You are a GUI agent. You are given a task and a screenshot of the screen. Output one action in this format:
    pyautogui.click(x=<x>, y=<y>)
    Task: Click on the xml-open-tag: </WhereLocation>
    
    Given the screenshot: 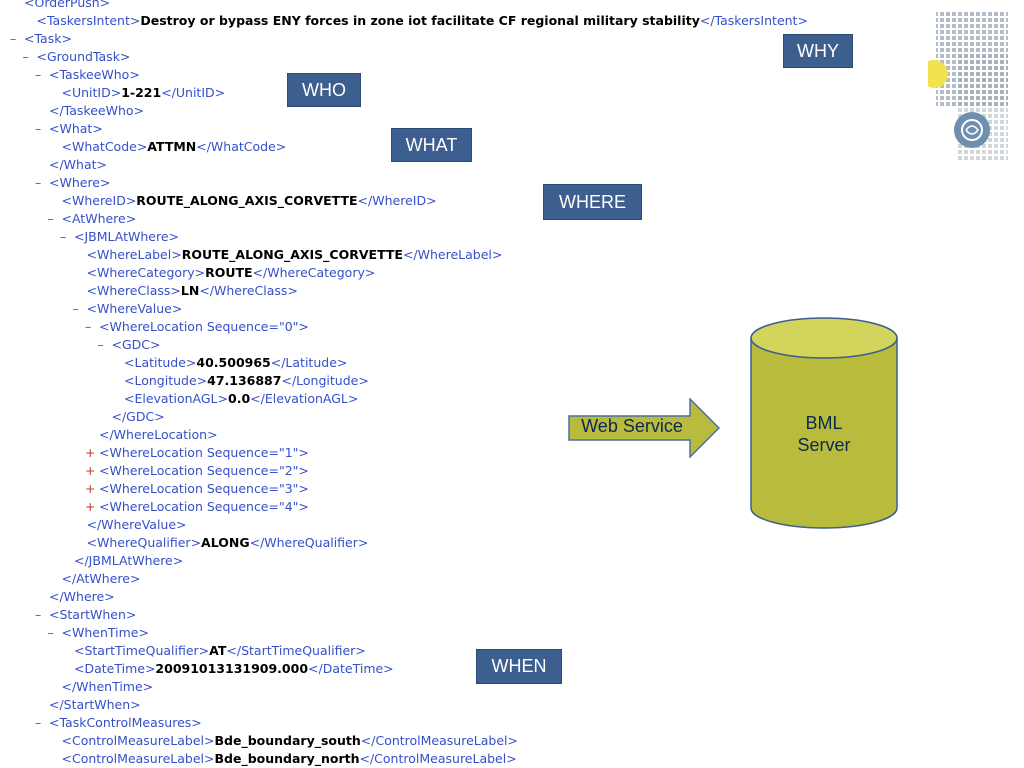 What is the action you would take?
    pyautogui.click(x=158, y=434)
    